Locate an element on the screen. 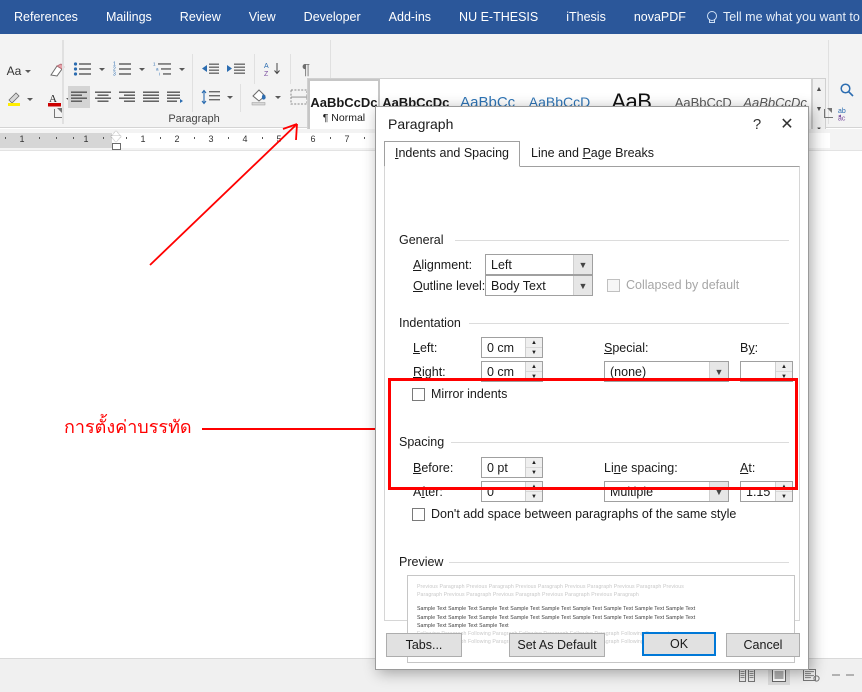 Image resolution: width=862 pixels, height=692 pixels. paint-bucket-icon is located at coordinates (258, 97).